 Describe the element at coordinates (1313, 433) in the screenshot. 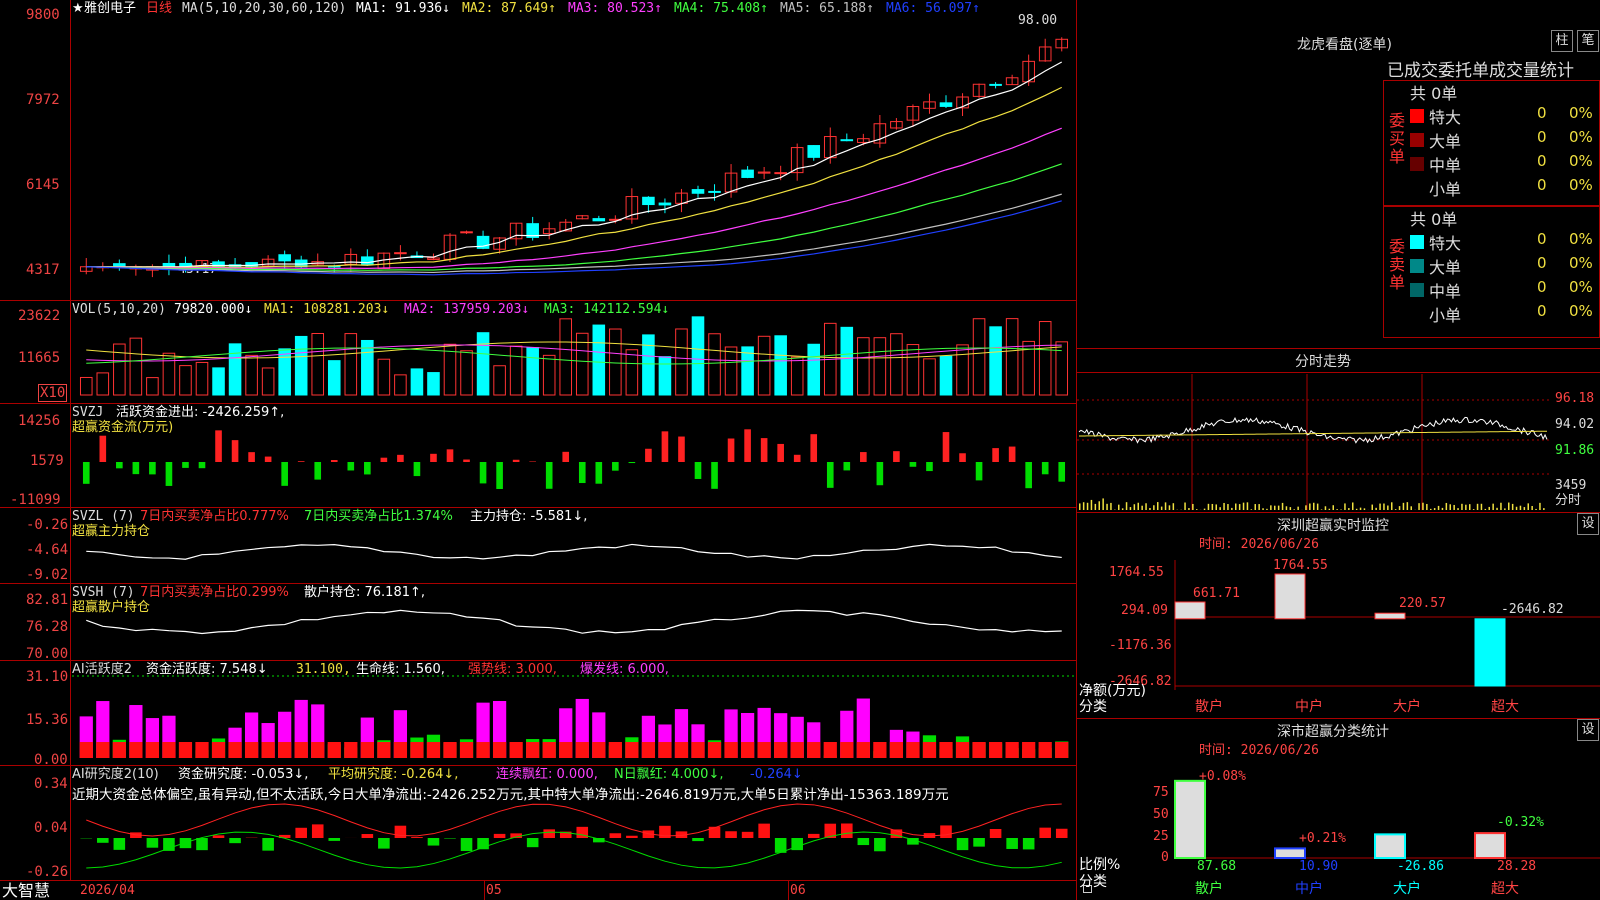

I see `intraday-avg-line` at that location.